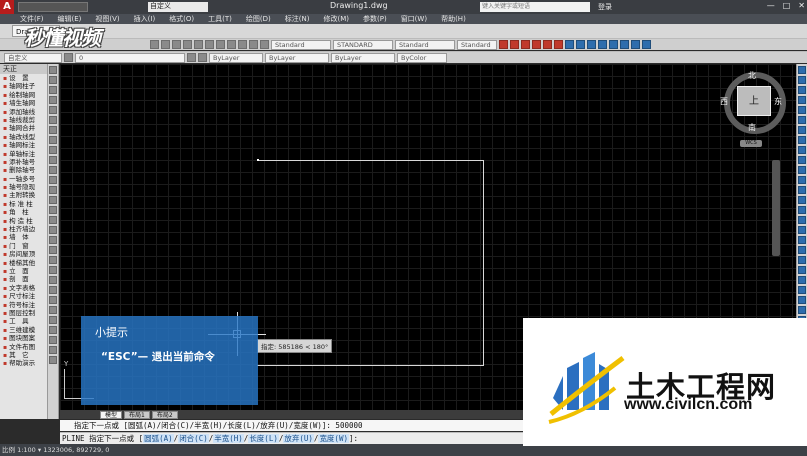  Describe the element at coordinates (776, 208) in the screenshot. I see `navigation-bar` at that location.